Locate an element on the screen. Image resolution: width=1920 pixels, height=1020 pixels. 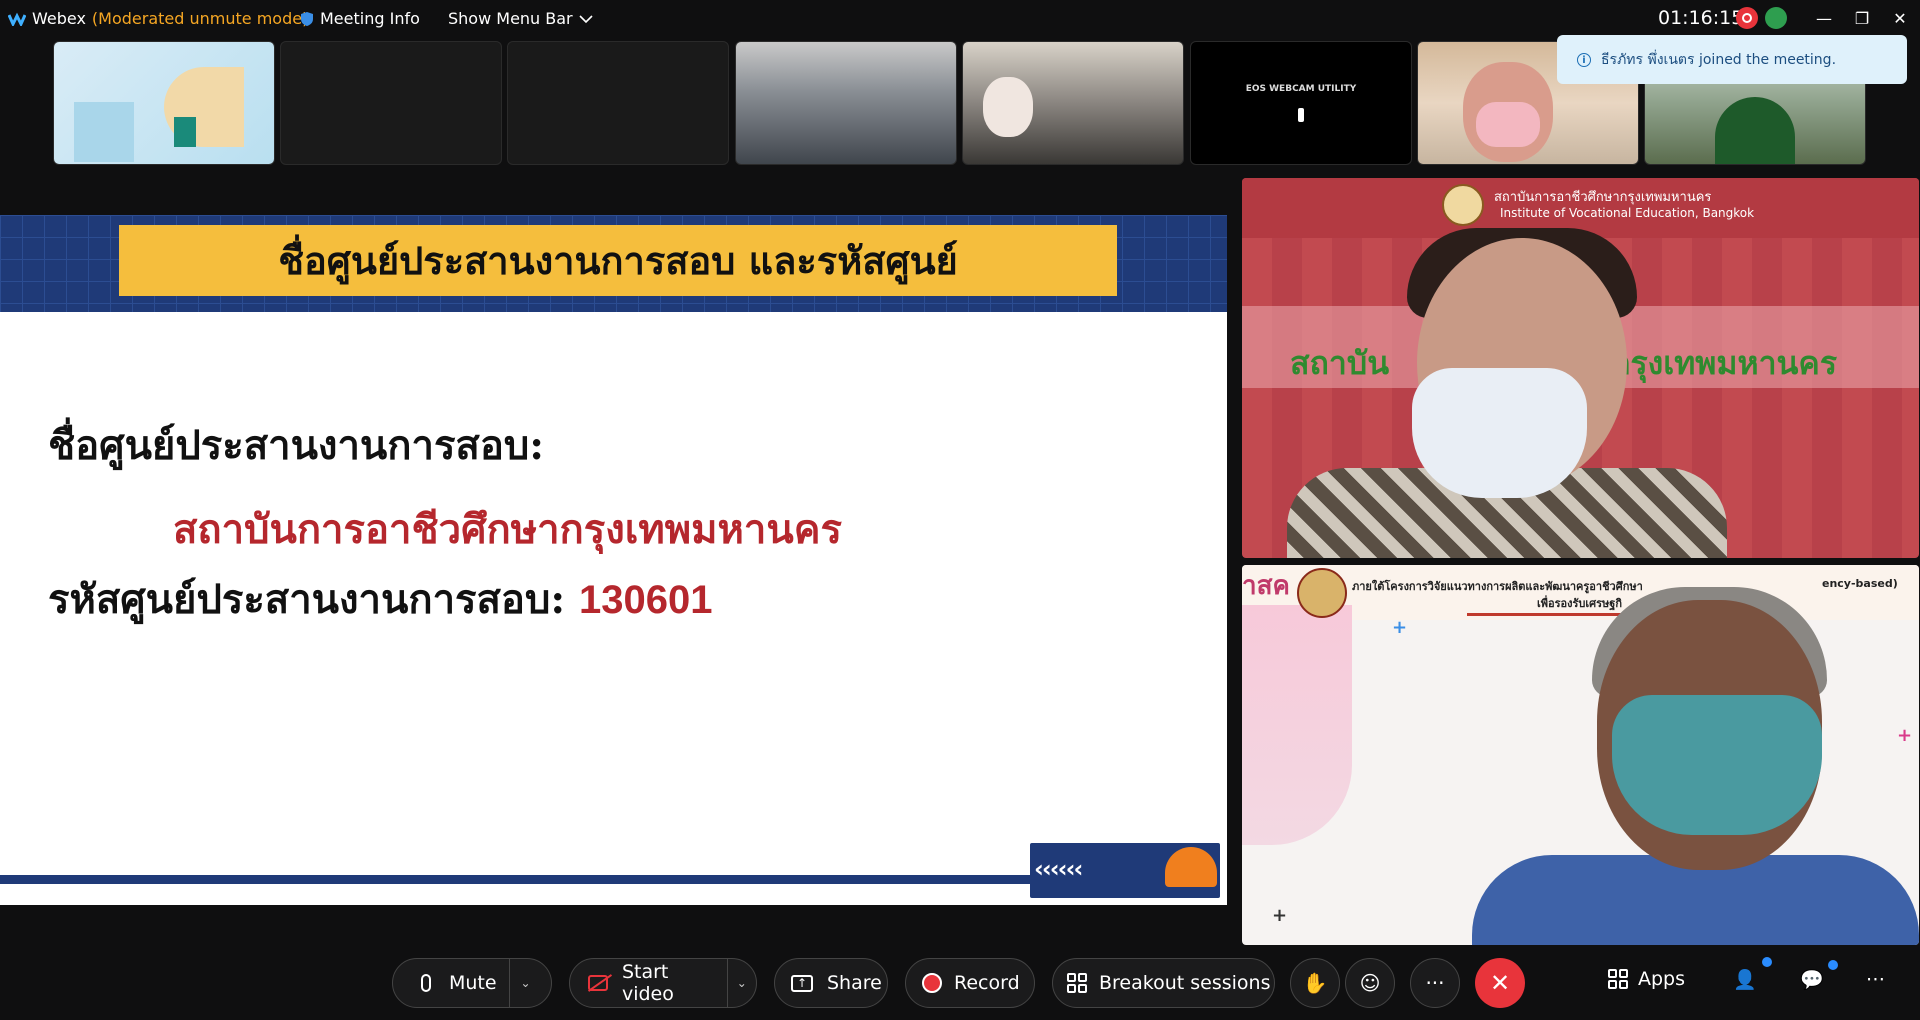
mute-options-caret: ⌄ is located at coordinates (525, 983).